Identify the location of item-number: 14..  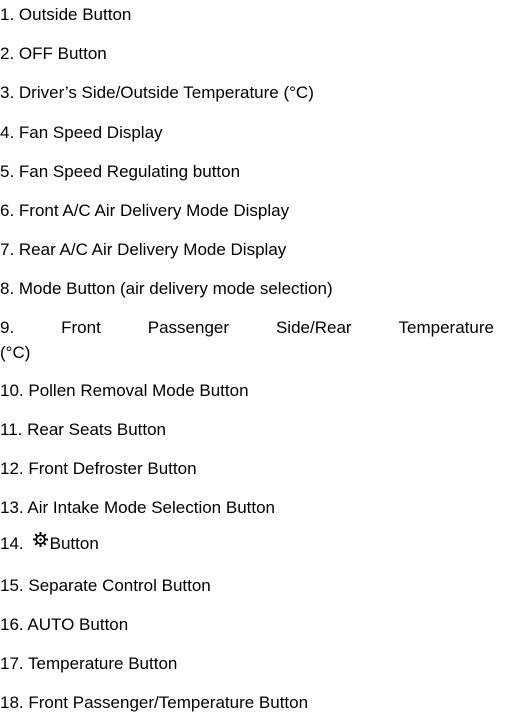
(12, 543).